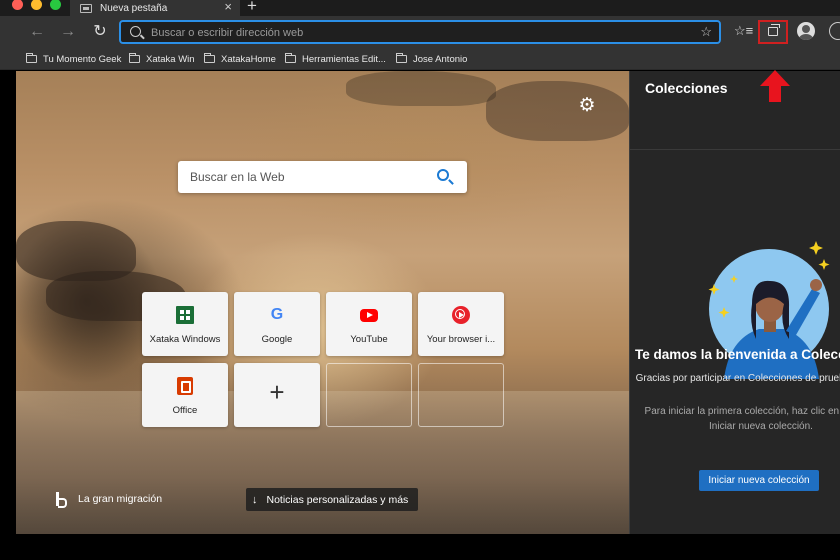 This screenshot has width=840, height=560. What do you see at coordinates (37, 32) in the screenshot?
I see `back-button: ←` at bounding box center [37, 32].